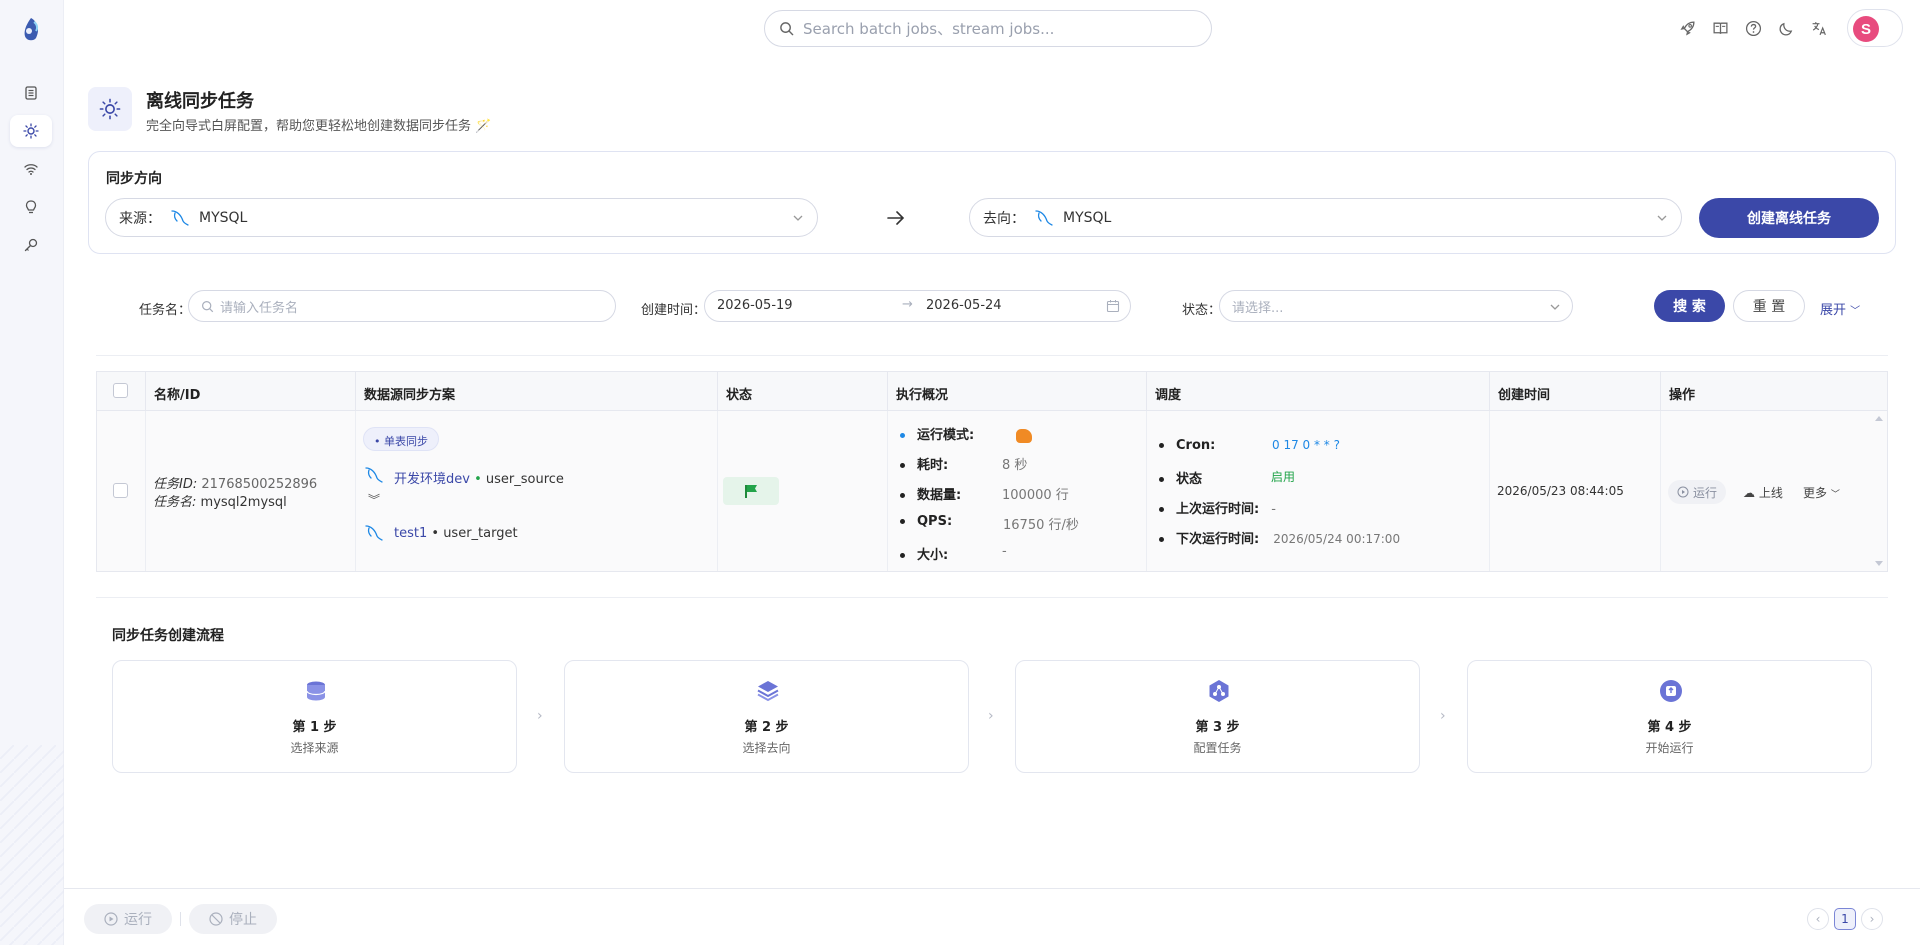  I want to click on rocket-icon, so click(1687, 28).